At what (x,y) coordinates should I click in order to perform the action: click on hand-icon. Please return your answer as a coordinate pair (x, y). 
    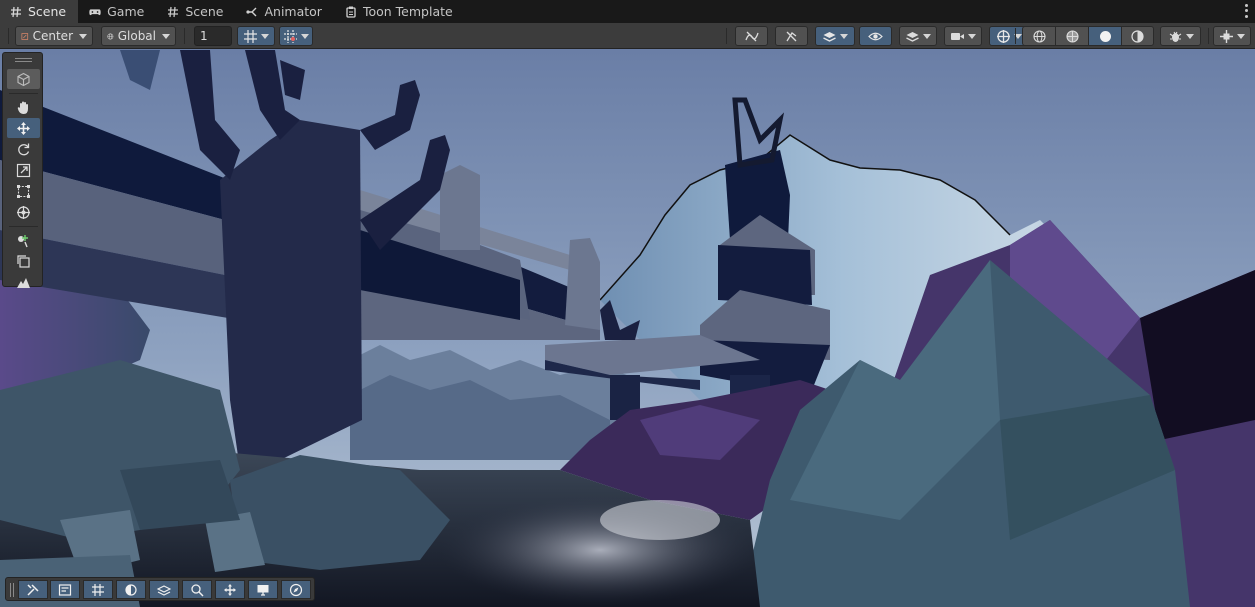
    Looking at the image, I should click on (22, 107).